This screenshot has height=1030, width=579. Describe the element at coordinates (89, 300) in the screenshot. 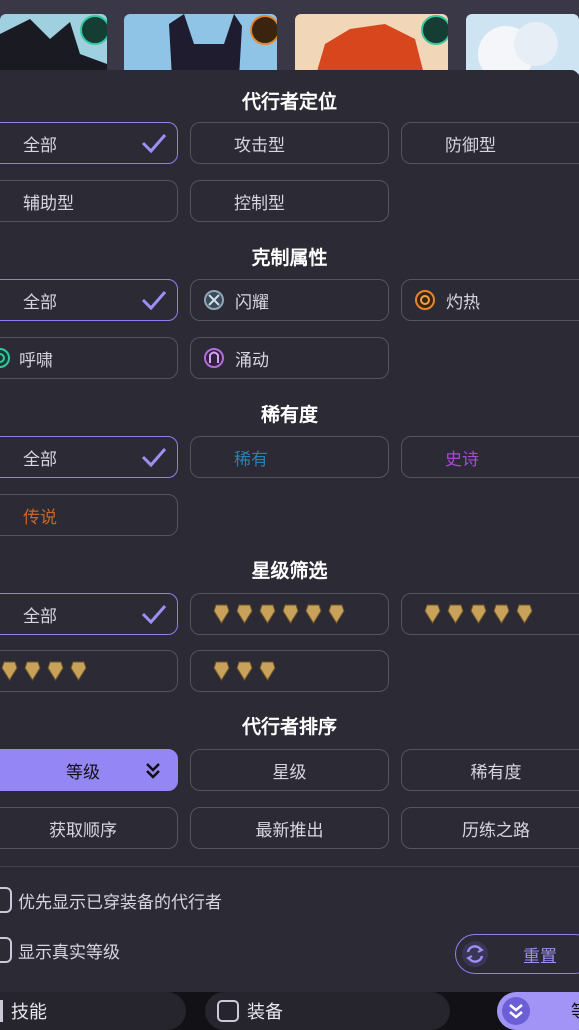

I see `element-option-all: 全部` at that location.